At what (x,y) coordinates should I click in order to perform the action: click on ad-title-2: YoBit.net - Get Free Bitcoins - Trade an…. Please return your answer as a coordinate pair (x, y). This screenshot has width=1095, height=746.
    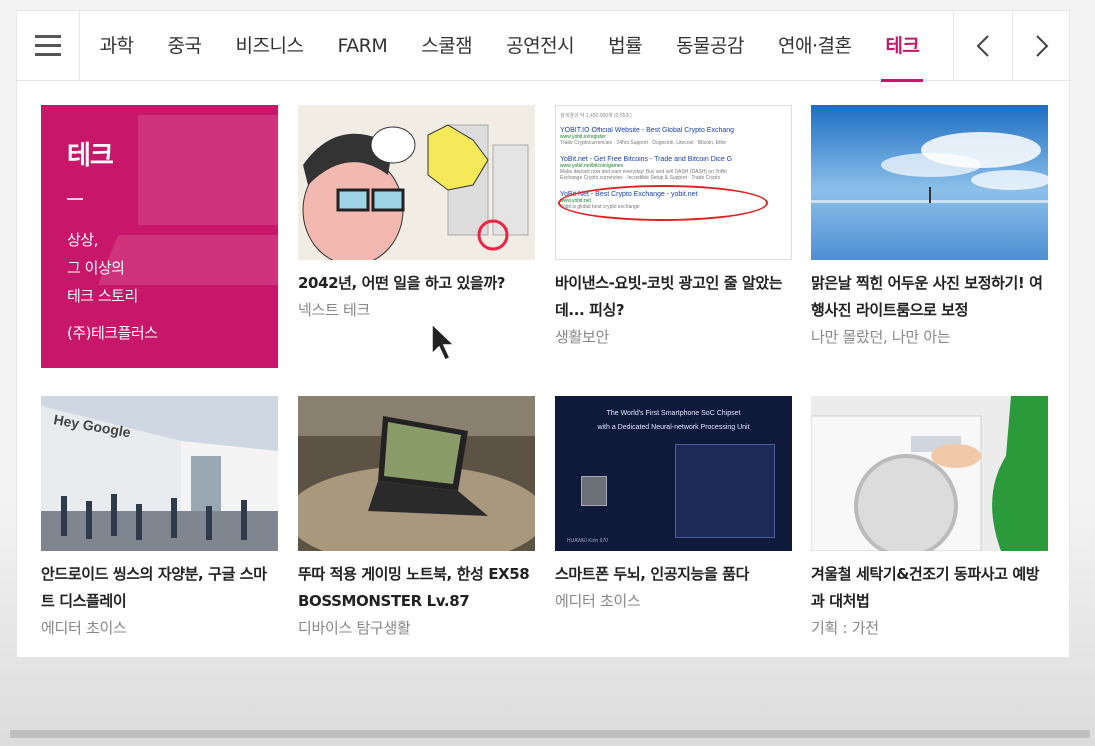
    Looking at the image, I should click on (646, 159).